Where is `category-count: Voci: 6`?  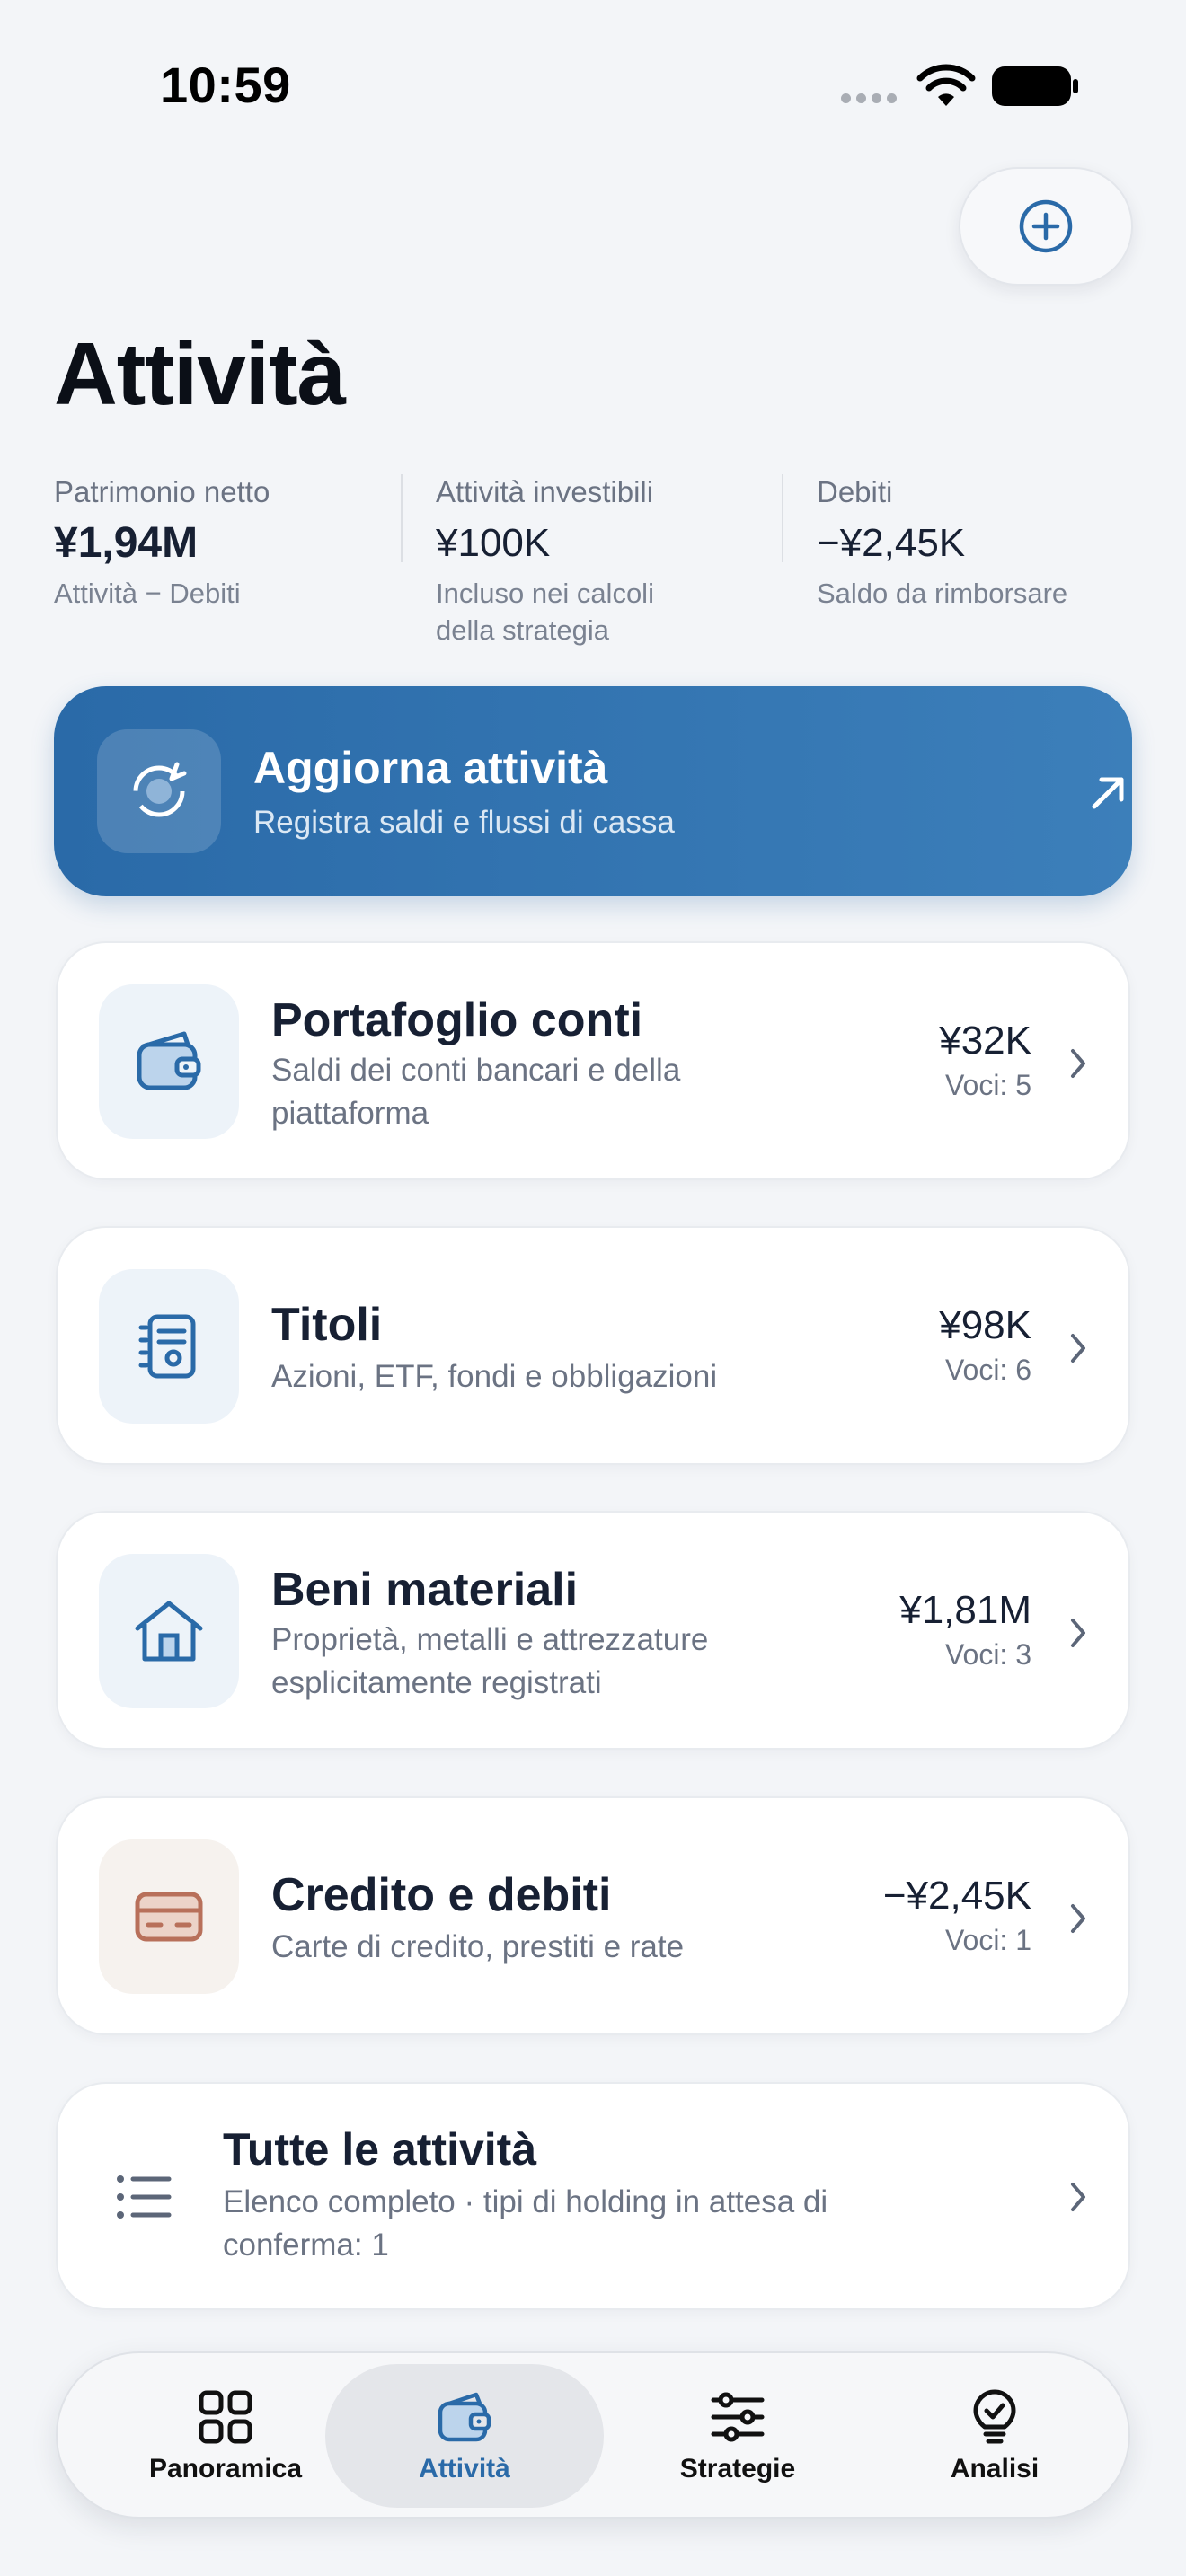 category-count: Voci: 6 is located at coordinates (987, 1370).